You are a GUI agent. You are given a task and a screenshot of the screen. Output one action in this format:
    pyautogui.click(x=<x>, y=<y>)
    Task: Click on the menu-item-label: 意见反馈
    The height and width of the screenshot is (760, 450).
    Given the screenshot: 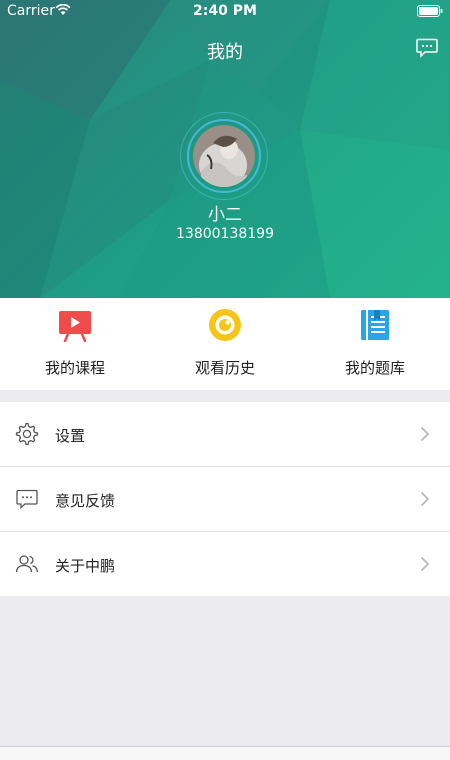 What is the action you would take?
    pyautogui.click(x=85, y=501)
    